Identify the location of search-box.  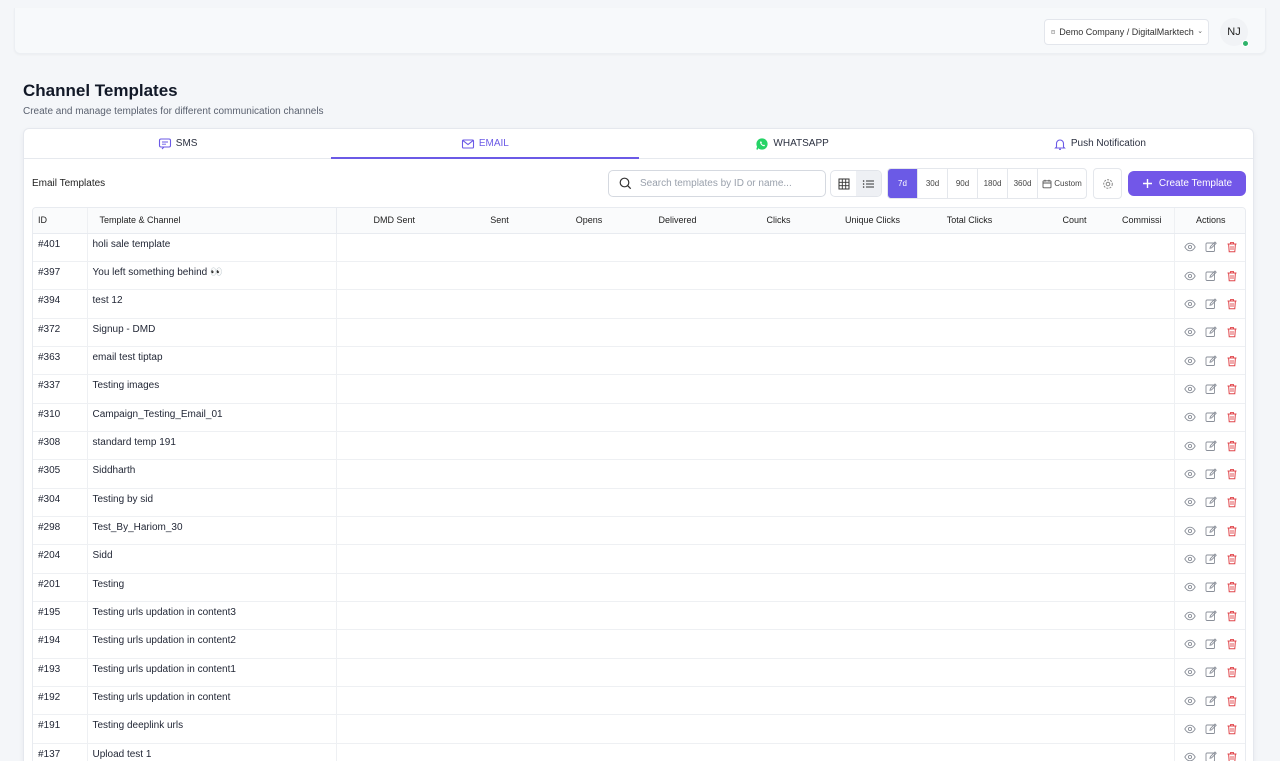
(717, 183).